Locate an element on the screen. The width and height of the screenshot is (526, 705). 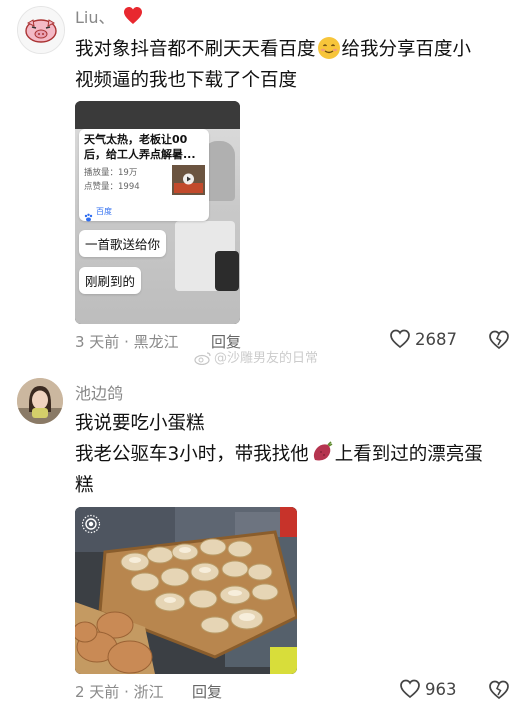
watermark-text: @沙雕男友的日常 is located at coordinates (266, 358).